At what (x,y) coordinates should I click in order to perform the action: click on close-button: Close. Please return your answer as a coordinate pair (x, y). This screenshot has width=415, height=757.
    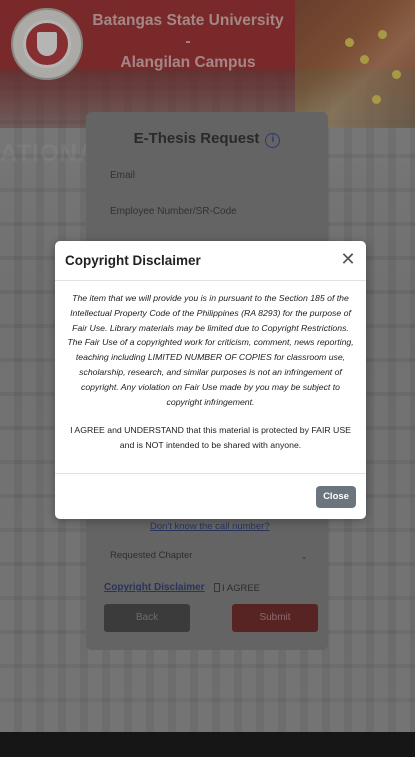
    Looking at the image, I should click on (336, 497).